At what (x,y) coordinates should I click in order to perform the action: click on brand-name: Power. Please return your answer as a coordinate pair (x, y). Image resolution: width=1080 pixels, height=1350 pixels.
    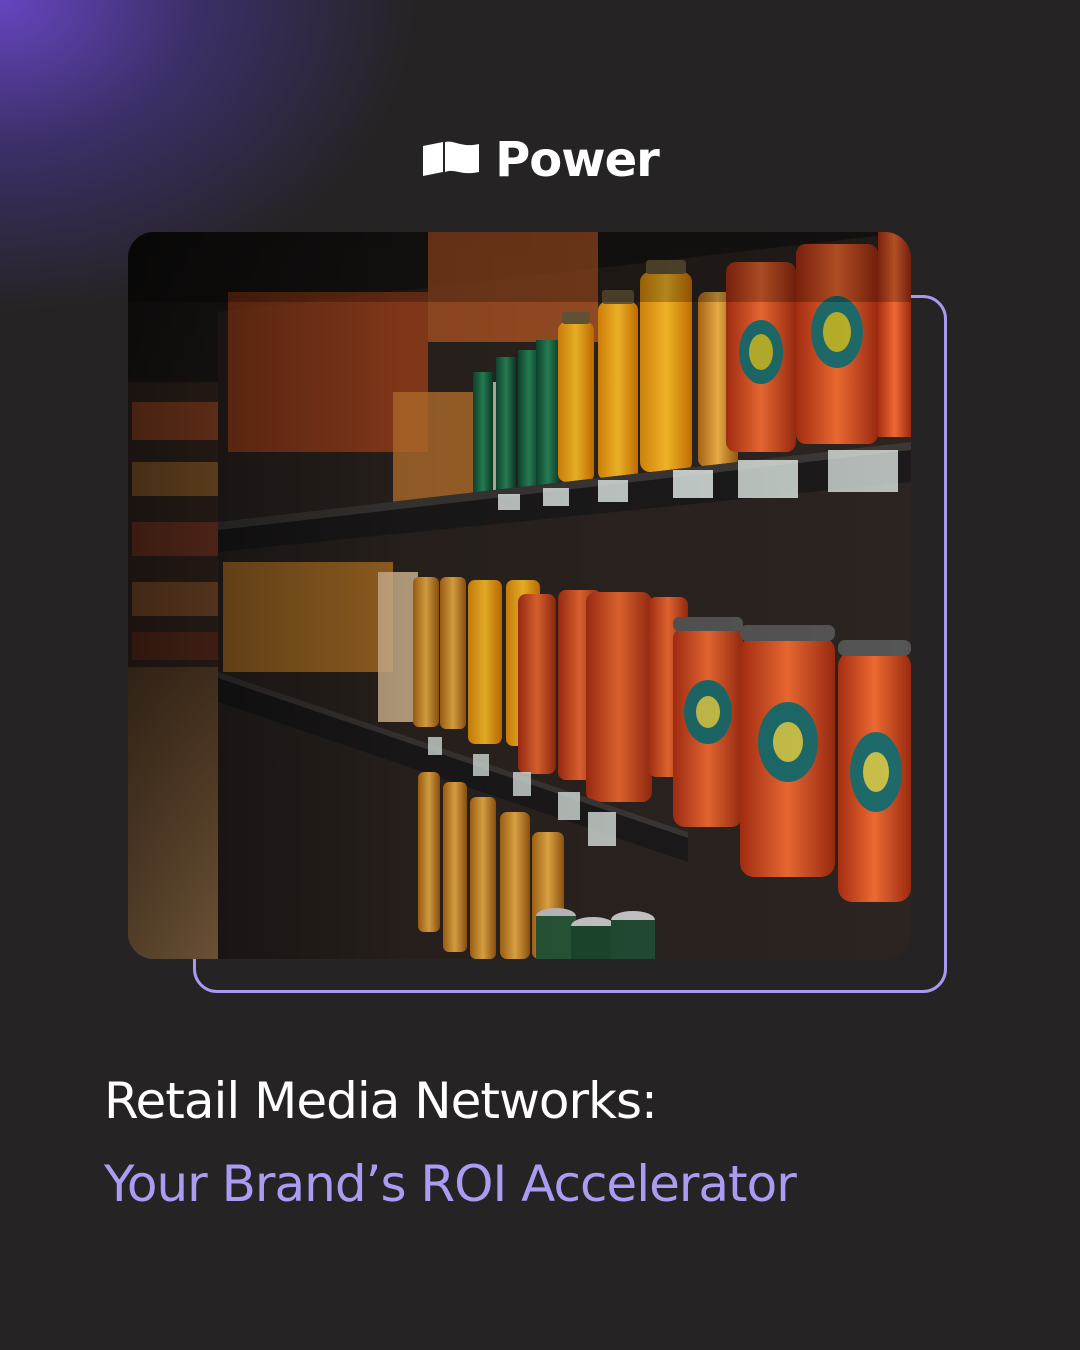
    Looking at the image, I should click on (577, 160).